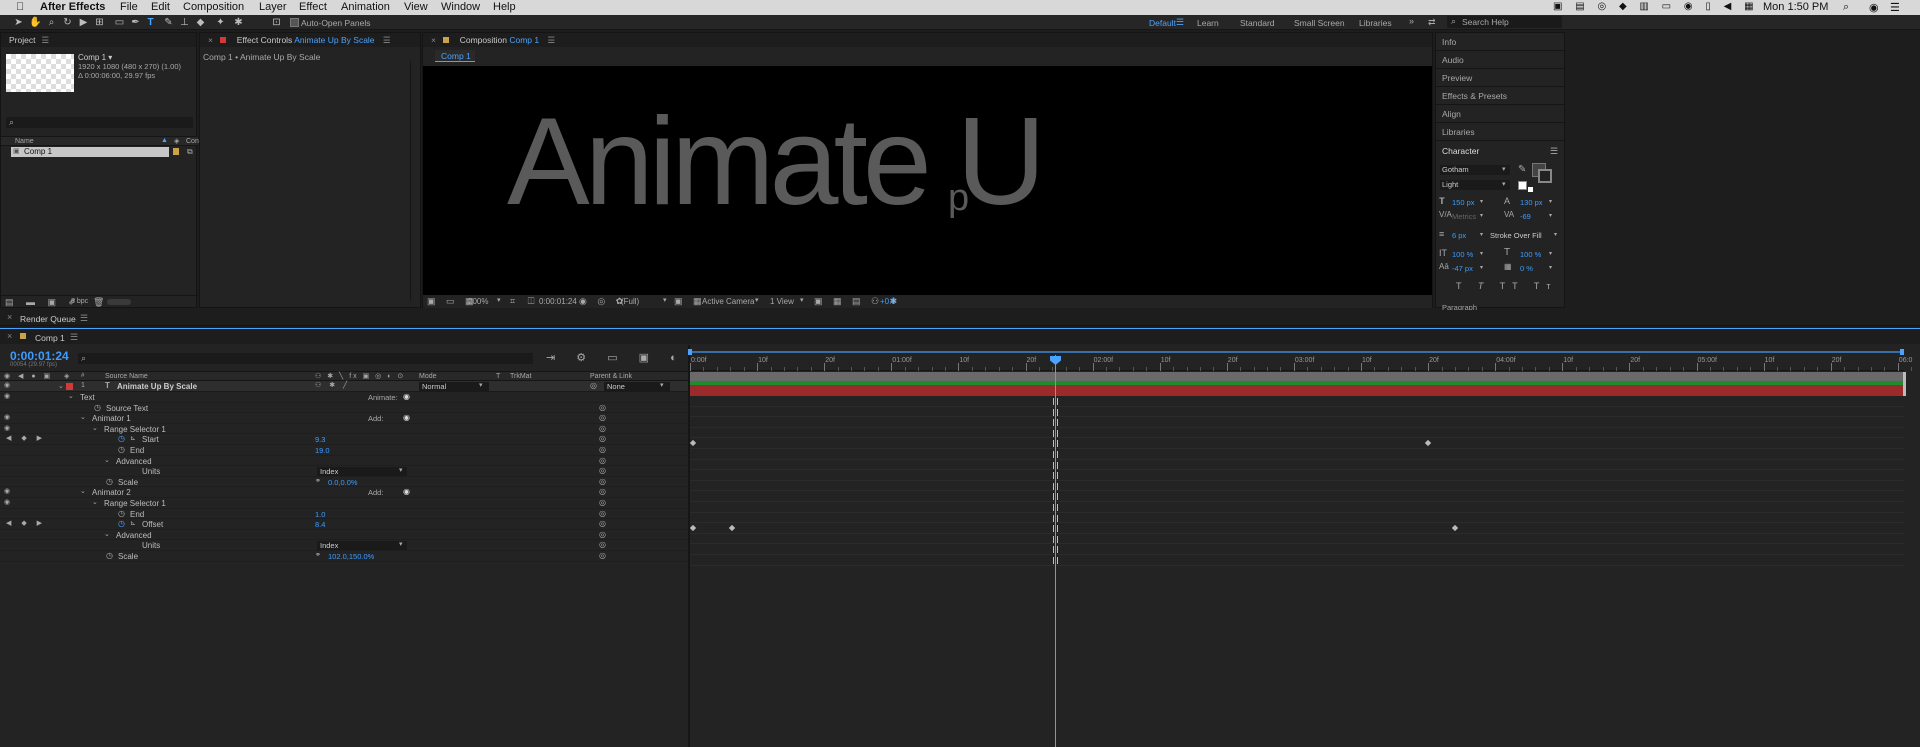 This screenshot has height=747, width=1920. What do you see at coordinates (332, 385) in the screenshot?
I see `layer-switches: ⚇ ✱ ╱` at bounding box center [332, 385].